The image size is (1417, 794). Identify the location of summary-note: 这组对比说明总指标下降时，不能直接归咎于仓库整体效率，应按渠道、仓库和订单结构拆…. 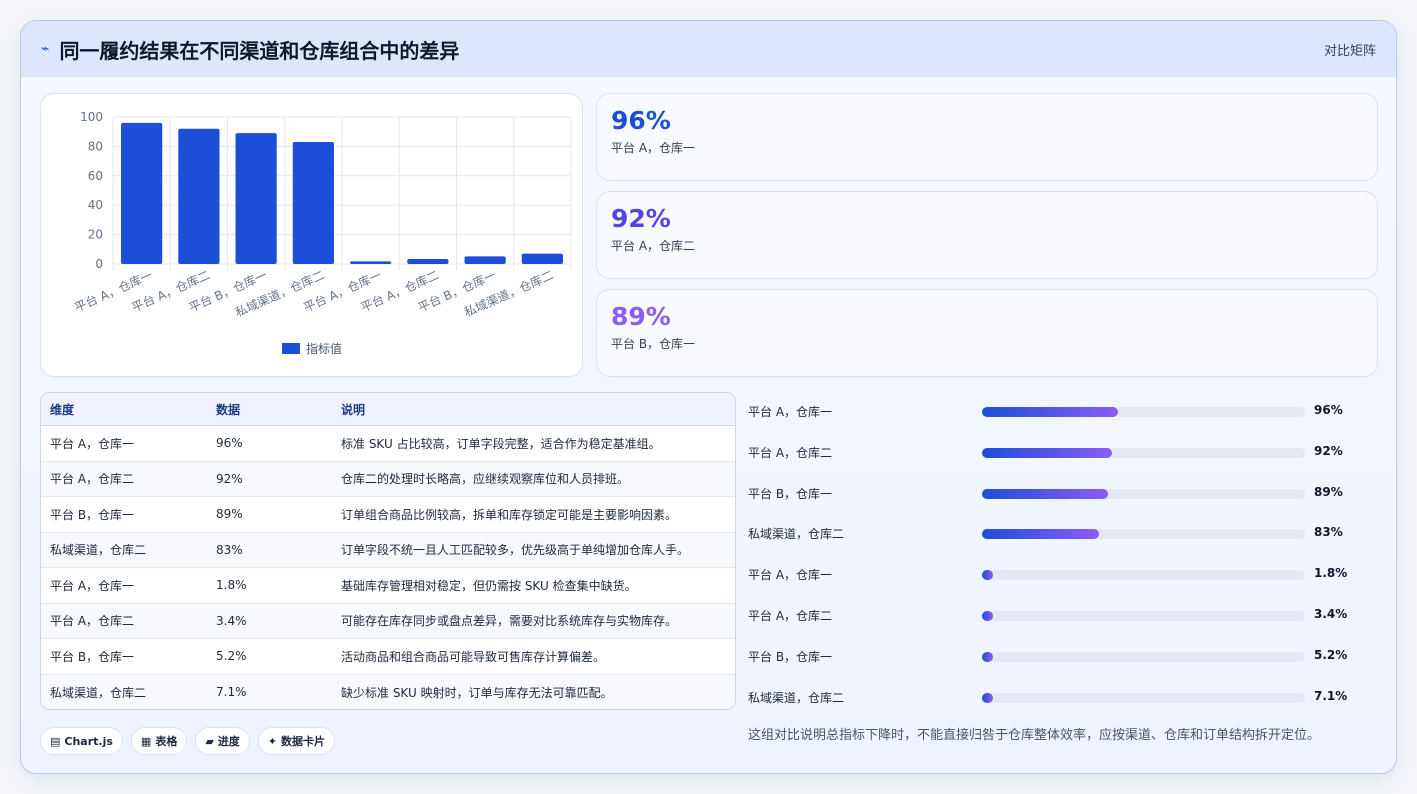
(1034, 735).